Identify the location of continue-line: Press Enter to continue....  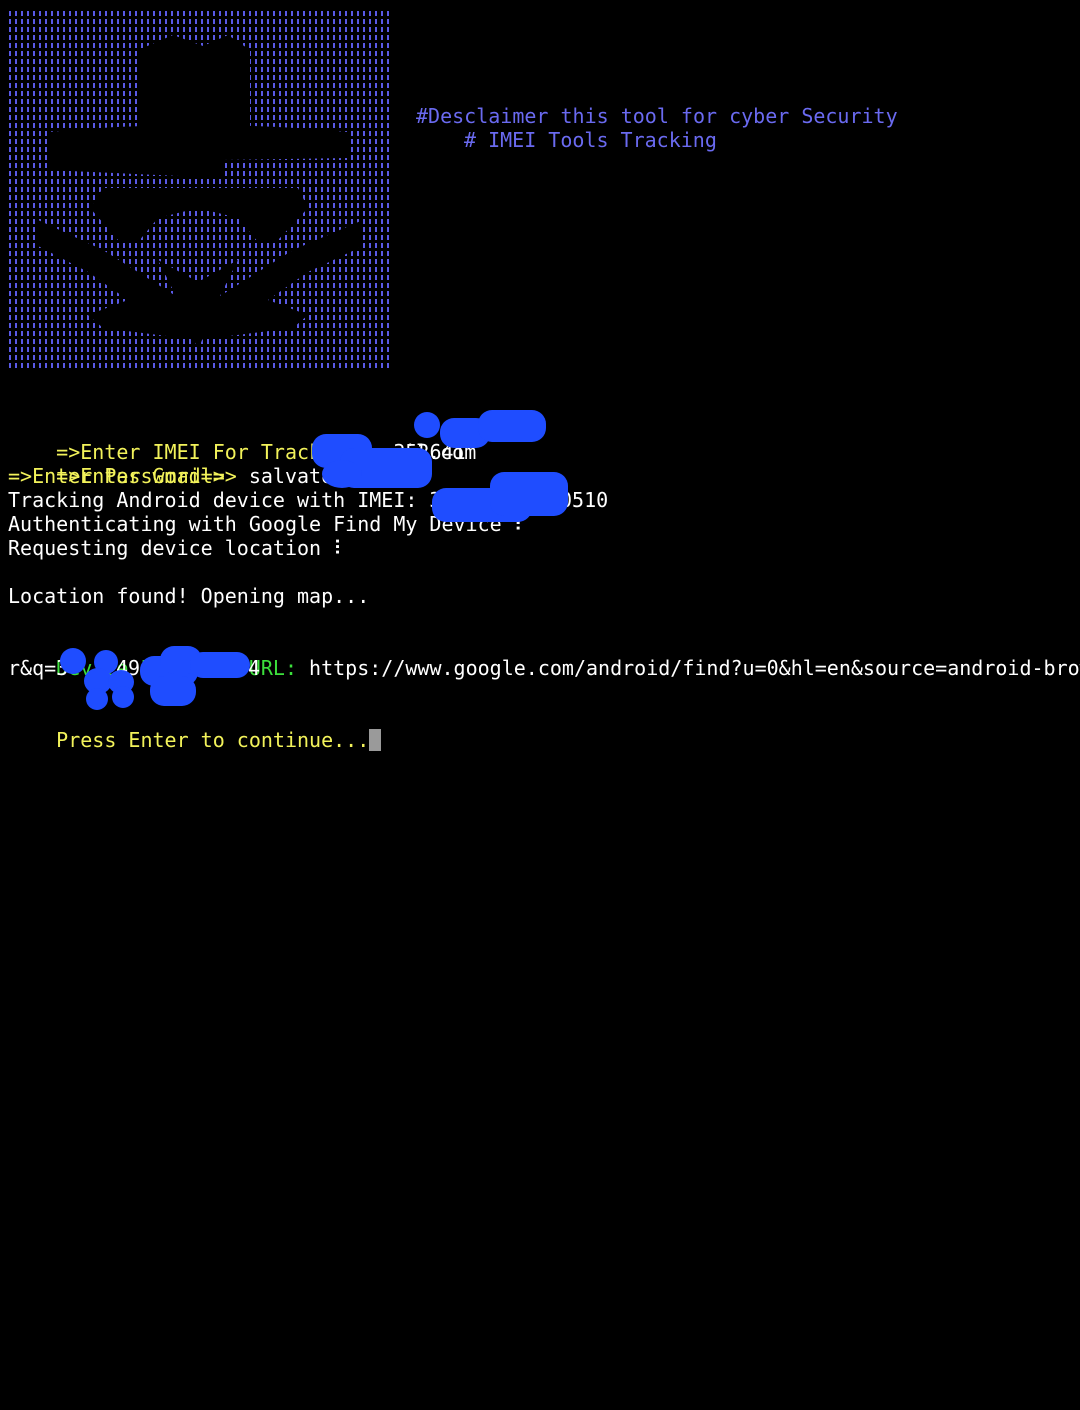
(195, 740).